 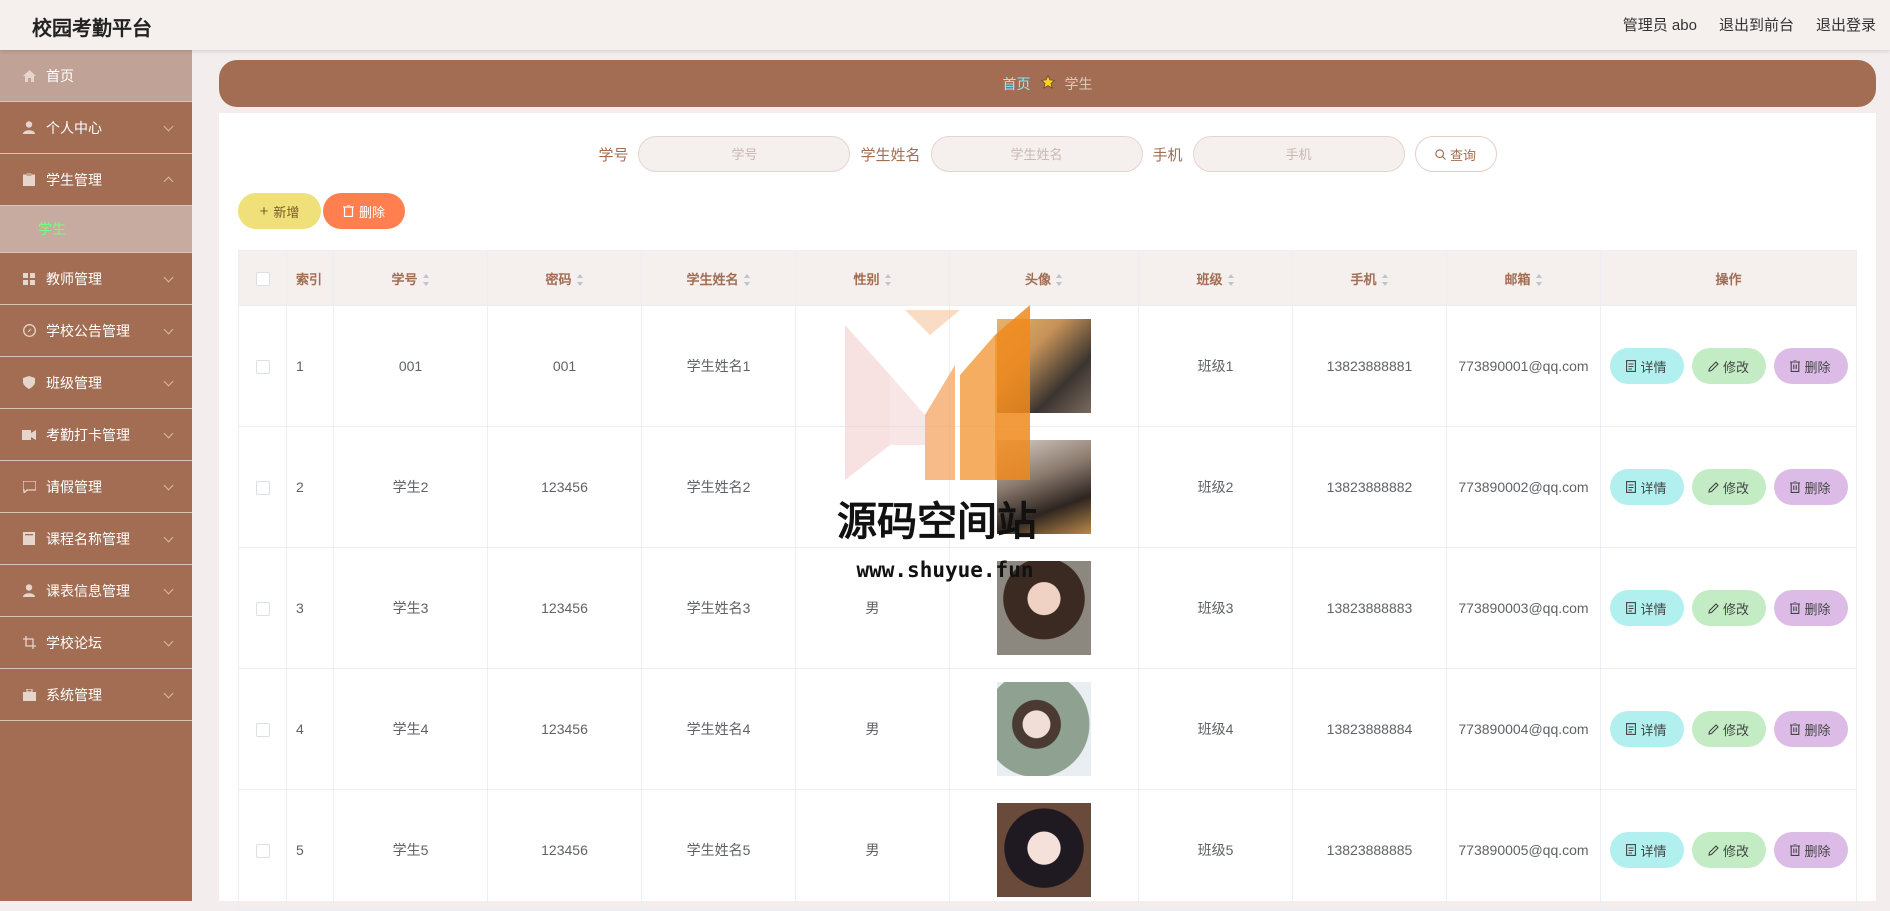 I want to click on sidebar-item-personal: 个人中心, so click(x=96, y=128).